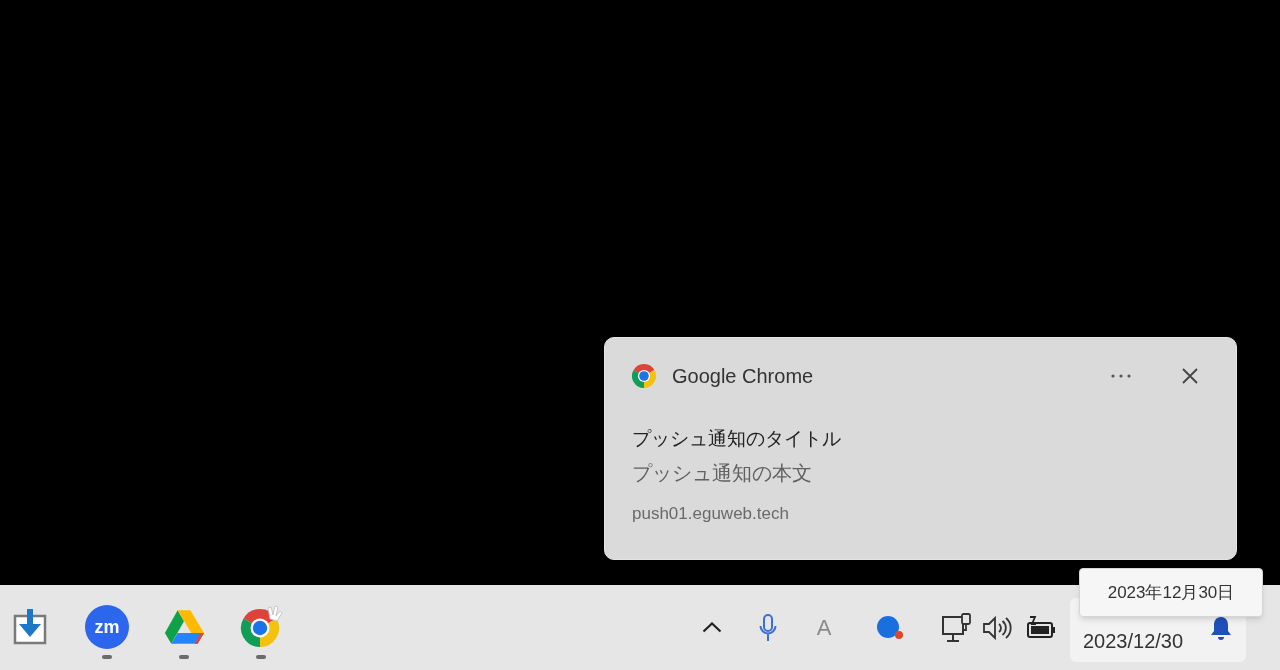 Image resolution: width=1280 pixels, height=670 pixels. Describe the element at coordinates (957, 627) in the screenshot. I see `monitor-icon` at that location.